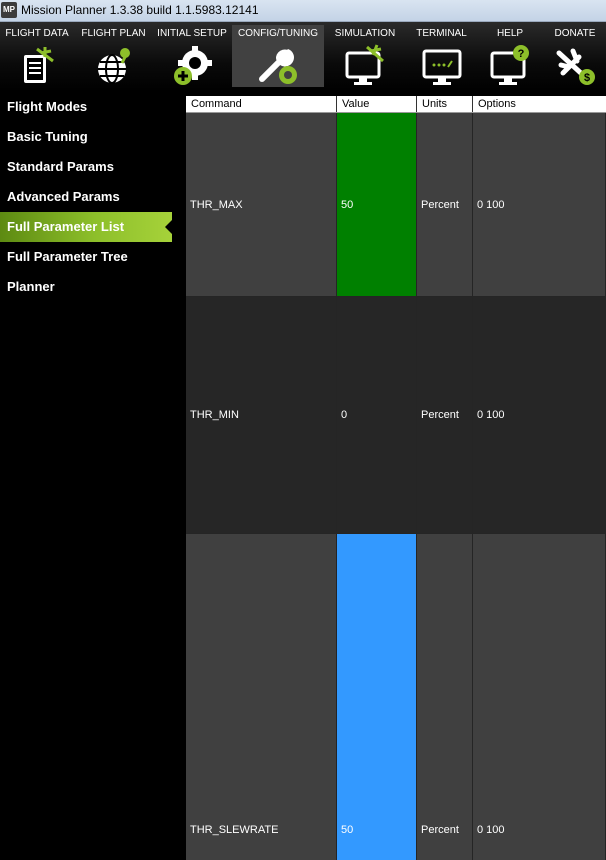 The image size is (606, 860). What do you see at coordinates (193, 65) in the screenshot?
I see `initial-setup-icon` at bounding box center [193, 65].